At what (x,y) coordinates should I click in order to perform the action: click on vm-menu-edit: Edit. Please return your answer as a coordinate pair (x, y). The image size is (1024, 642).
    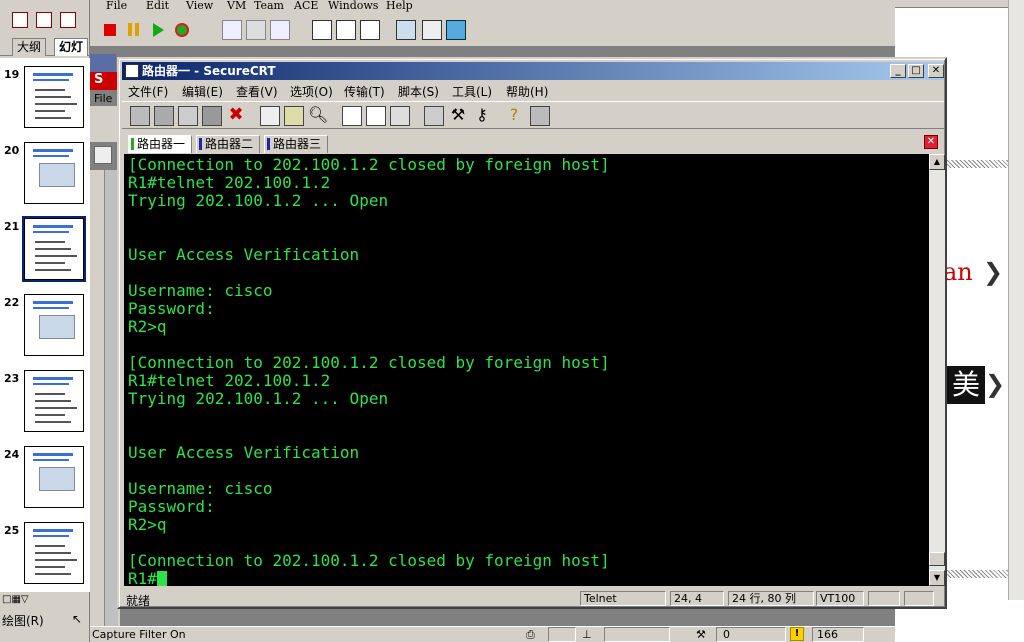
    Looking at the image, I should click on (157, 6).